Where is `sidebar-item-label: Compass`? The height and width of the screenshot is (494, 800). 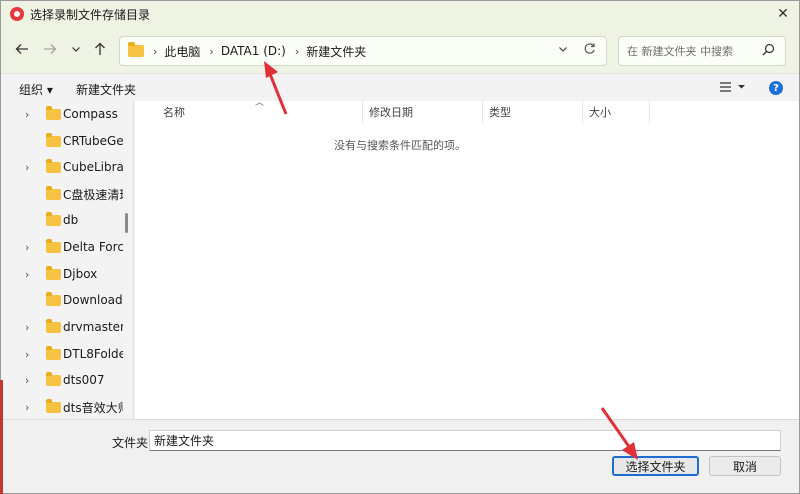 sidebar-item-label: Compass is located at coordinates (90, 114).